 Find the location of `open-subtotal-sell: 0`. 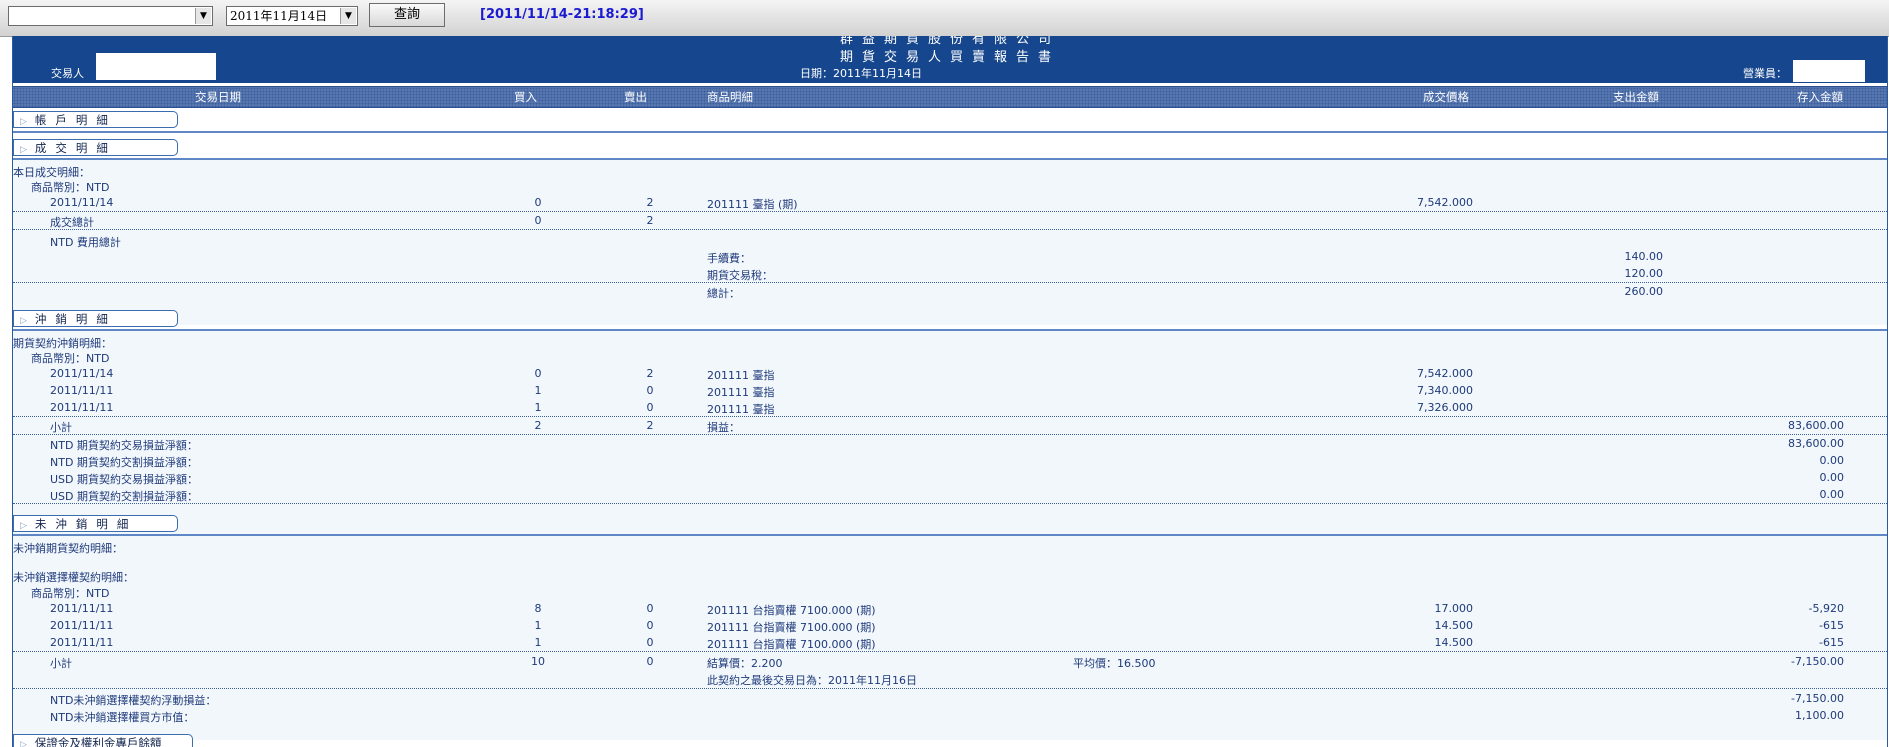

open-subtotal-sell: 0 is located at coordinates (650, 661).